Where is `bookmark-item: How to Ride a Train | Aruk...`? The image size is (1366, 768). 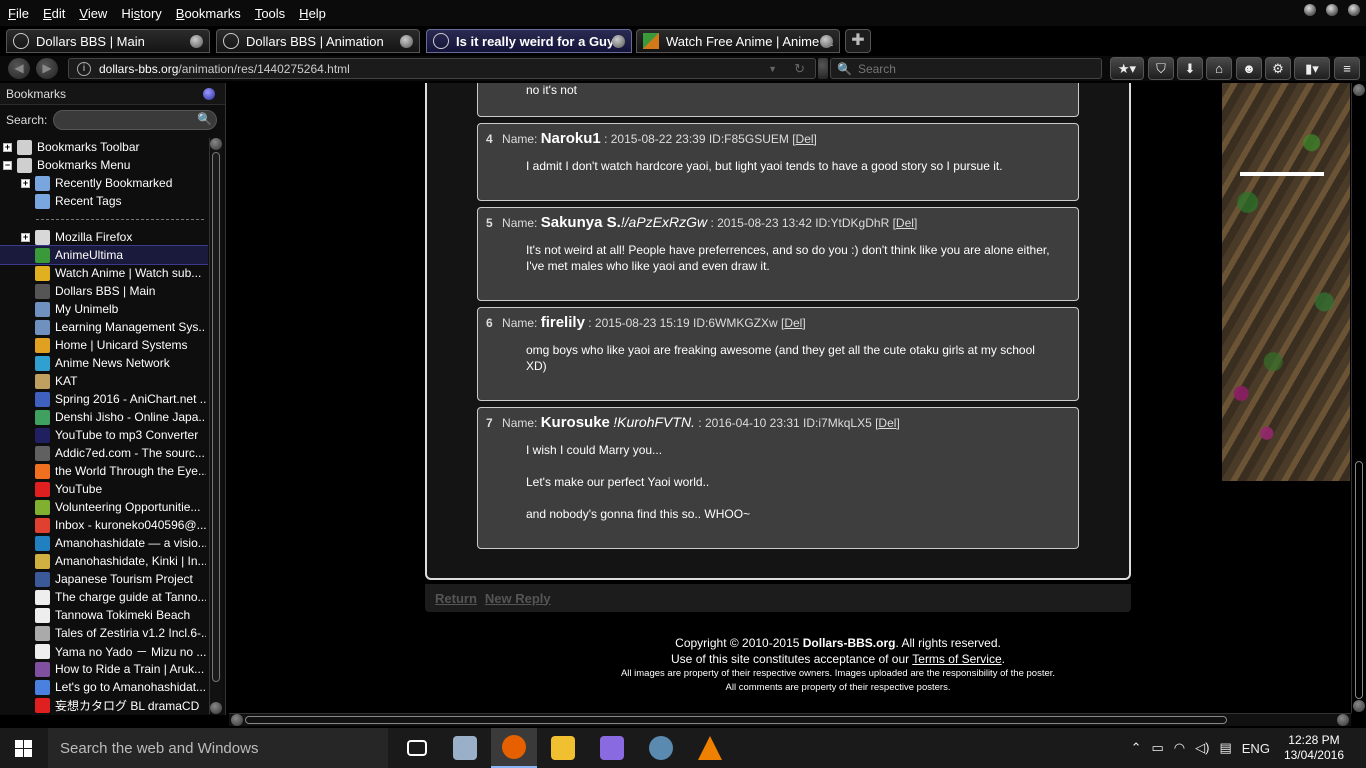 bookmark-item: How to Ride a Train | Aruk... is located at coordinates (104, 669).